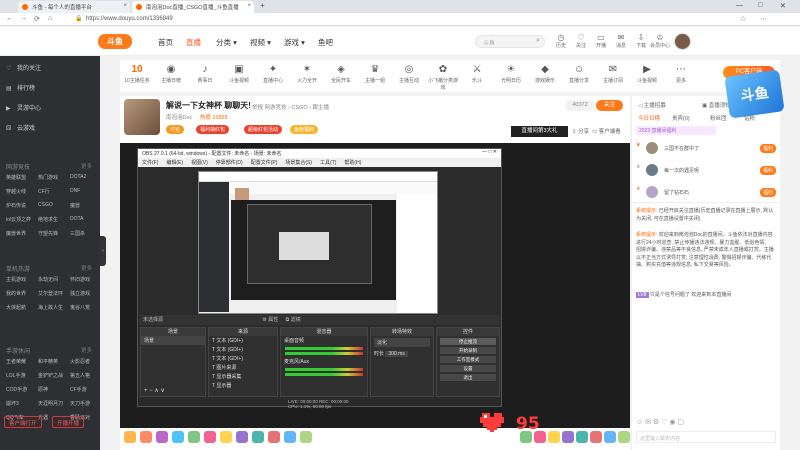  Describe the element at coordinates (682, 41) in the screenshot. I see `user-avatar` at that location.